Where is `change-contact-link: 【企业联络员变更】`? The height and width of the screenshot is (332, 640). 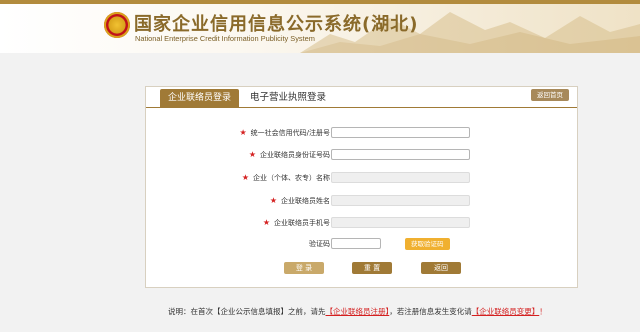 change-contact-link: 【企业联络员变更】 is located at coordinates (506, 311).